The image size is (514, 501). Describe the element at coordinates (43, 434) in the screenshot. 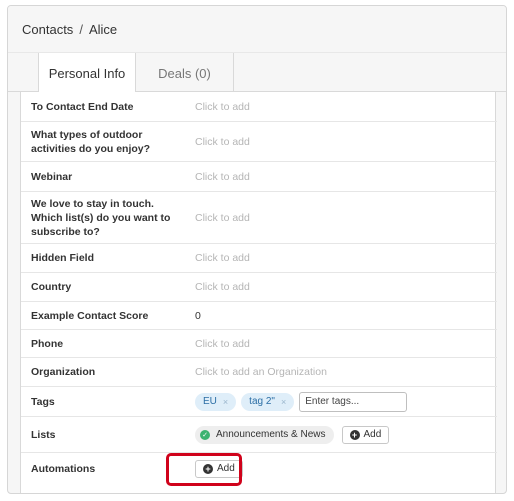

I see `lists-label: Lists` at that location.